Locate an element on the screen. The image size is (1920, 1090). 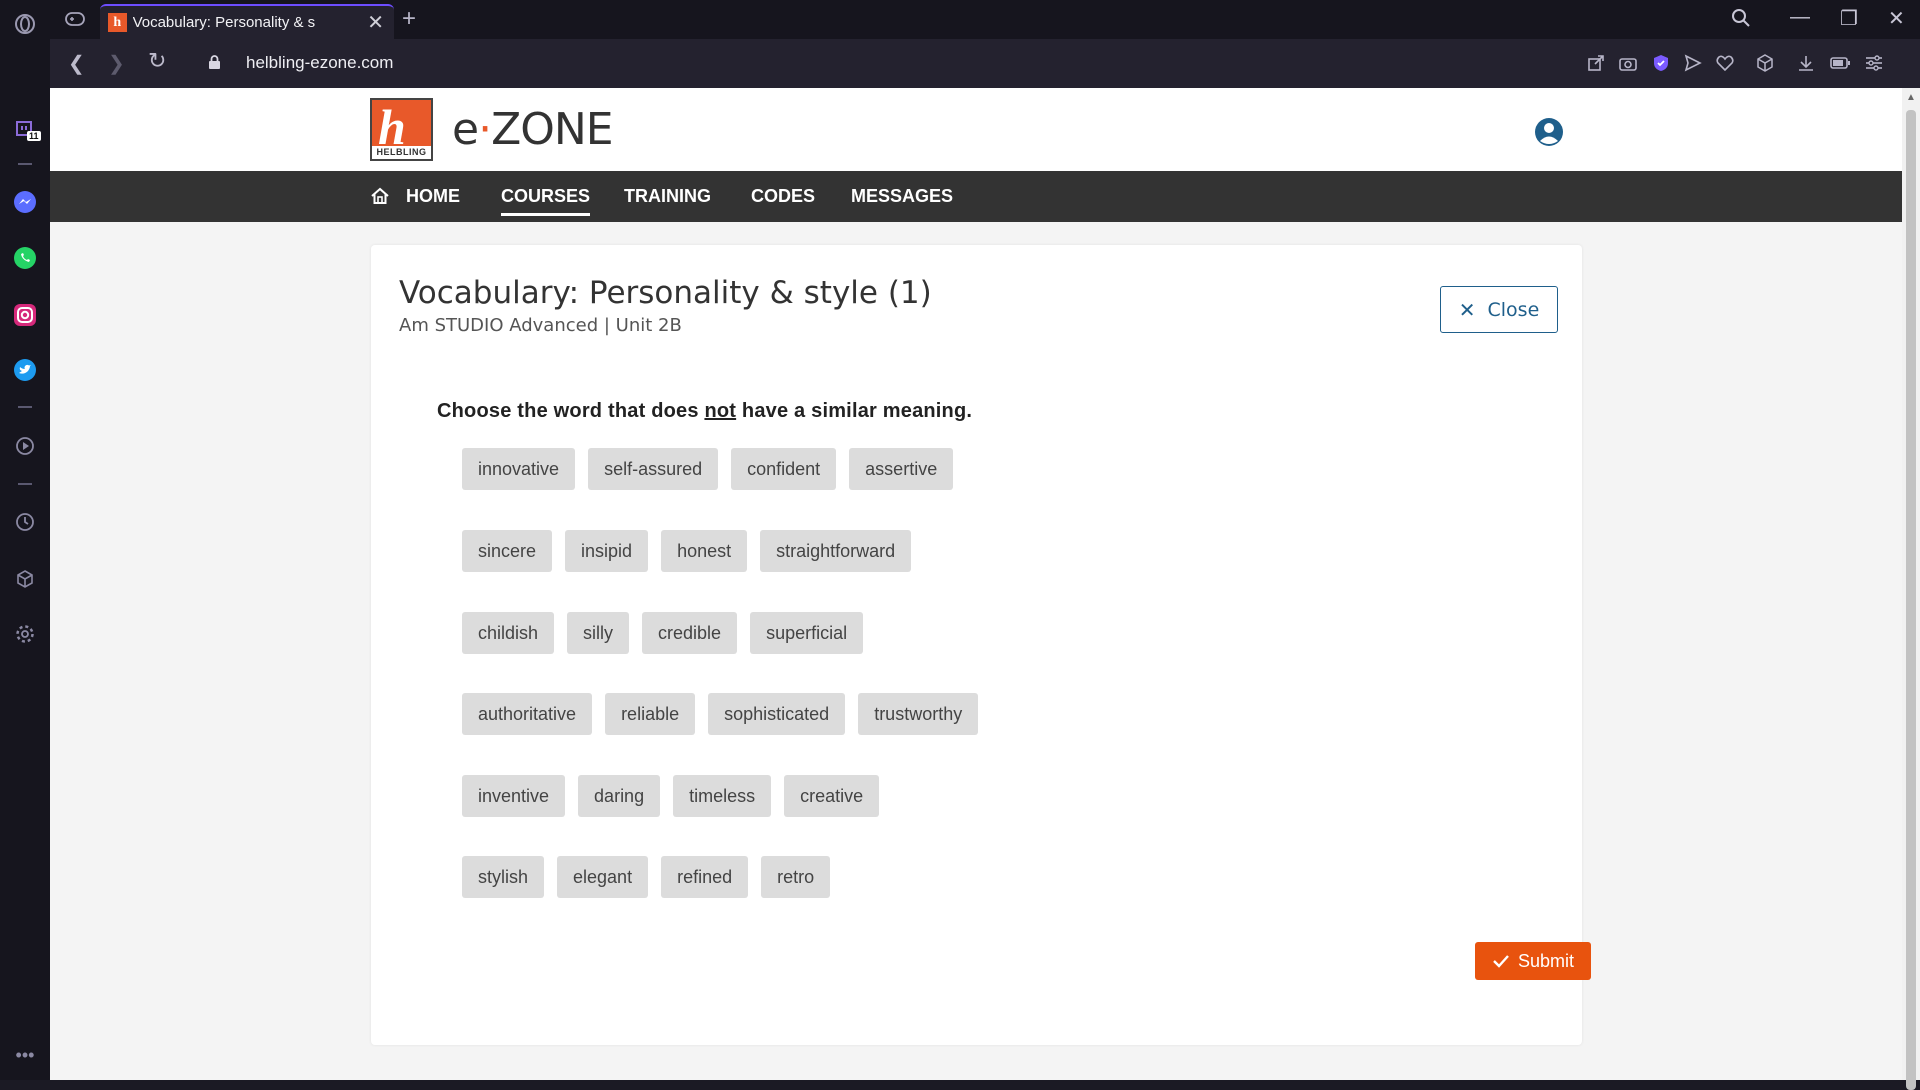
checkmark-icon is located at coordinates (1501, 961).